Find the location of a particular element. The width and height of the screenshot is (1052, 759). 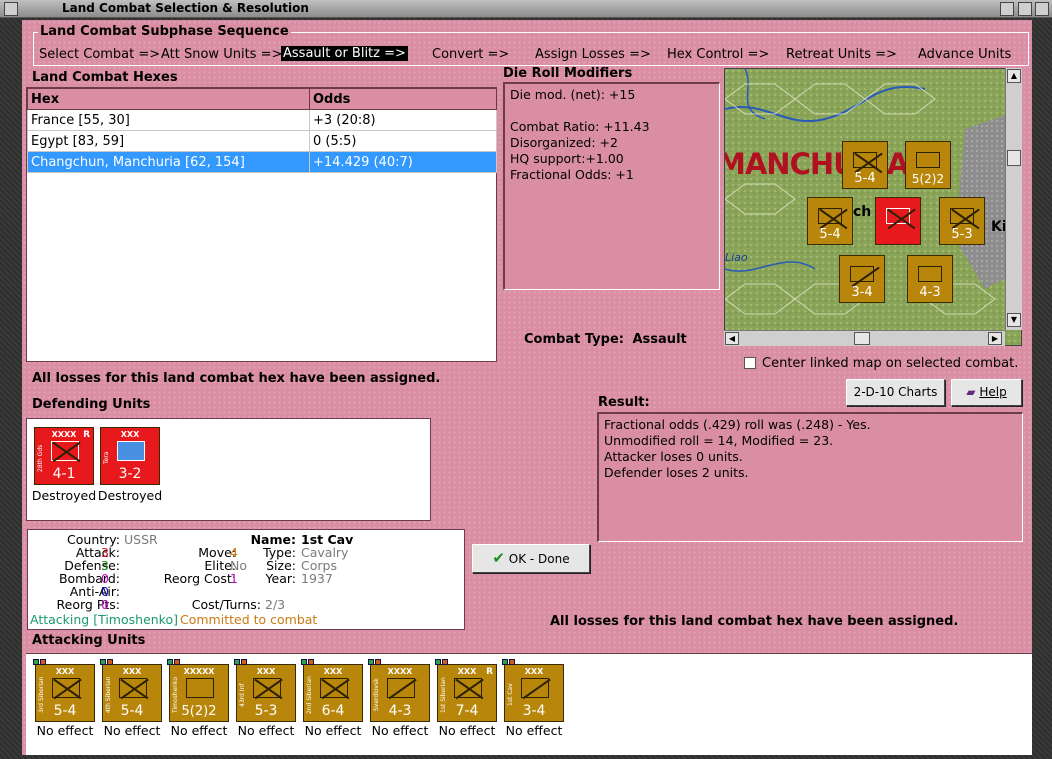

scroll-h-thumb is located at coordinates (862, 338).